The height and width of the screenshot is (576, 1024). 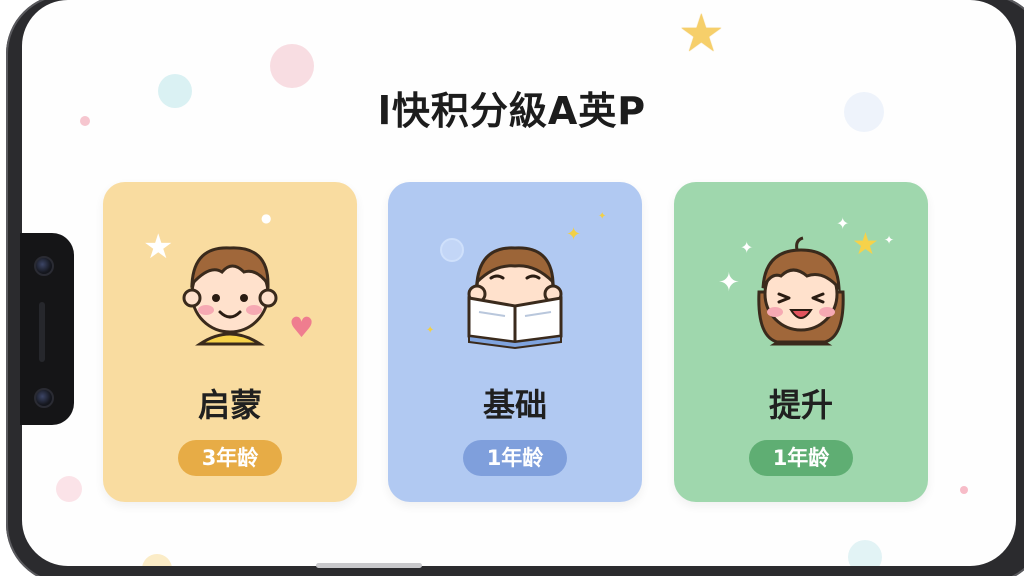 I want to click on level-card-enlightenment: ★ ● ♥ 启蒙 3年龄, so click(x=230, y=342).